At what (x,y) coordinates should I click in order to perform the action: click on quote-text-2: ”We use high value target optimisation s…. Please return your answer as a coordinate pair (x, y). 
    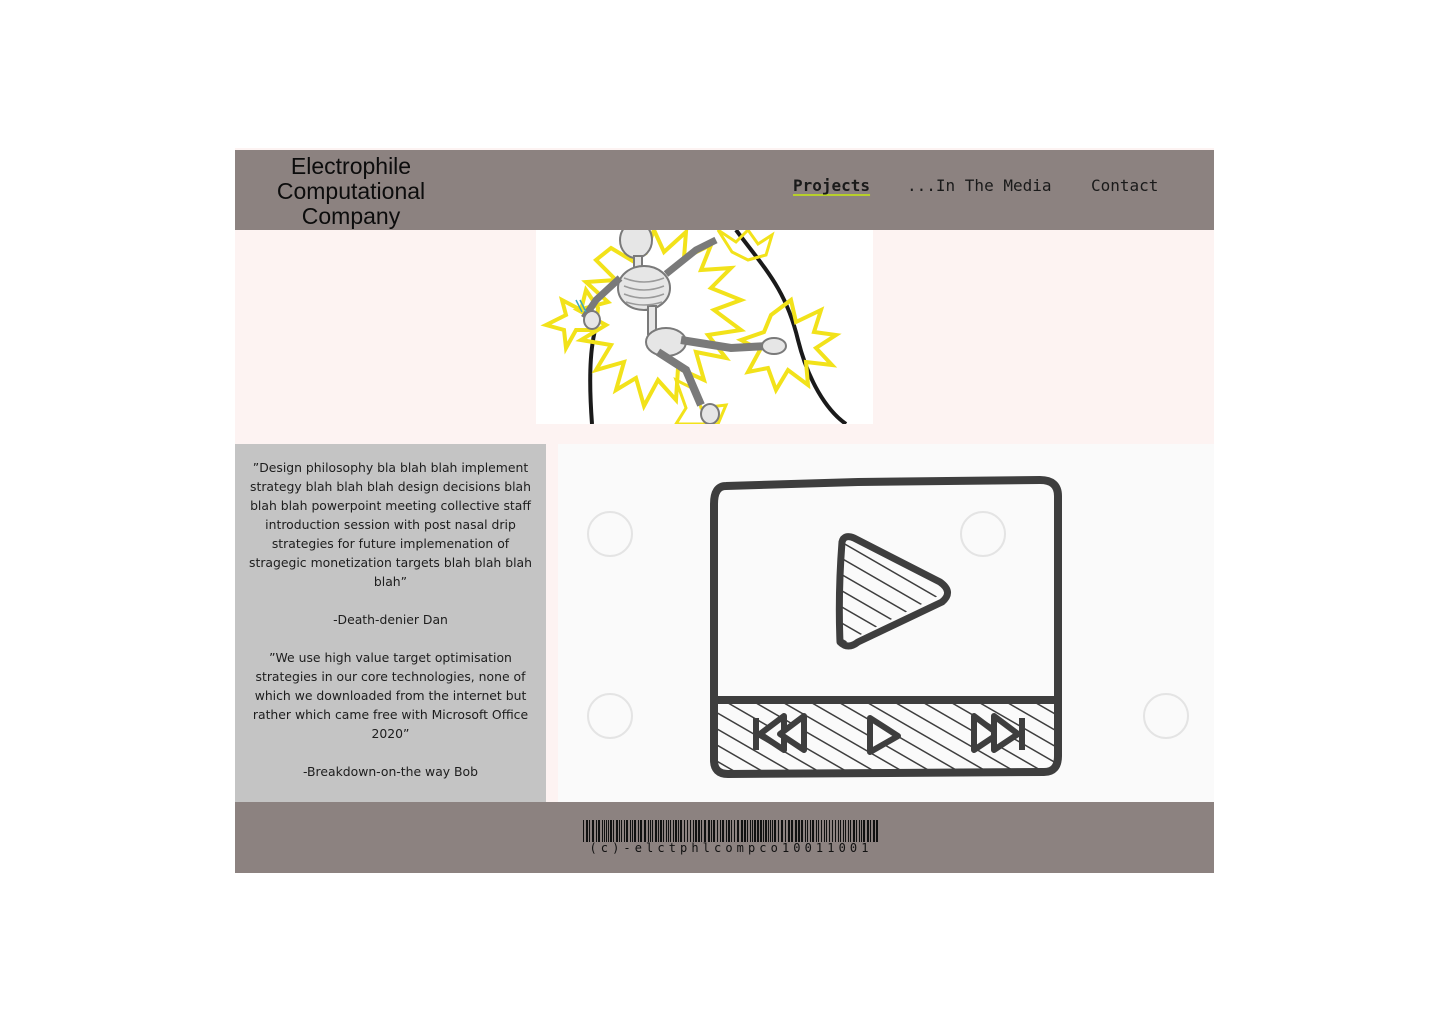
    Looking at the image, I should click on (390, 695).